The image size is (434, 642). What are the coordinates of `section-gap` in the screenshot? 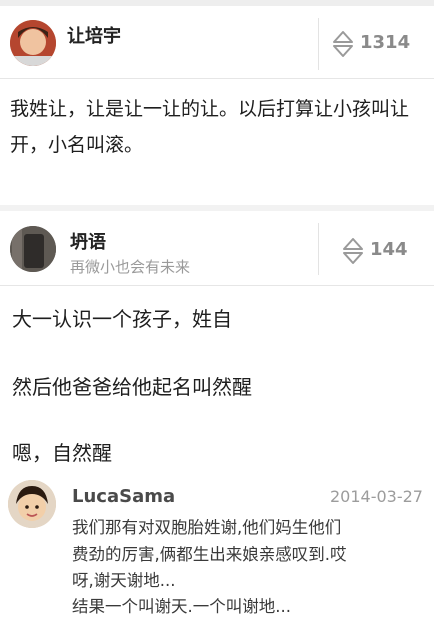 It's located at (217, 208).